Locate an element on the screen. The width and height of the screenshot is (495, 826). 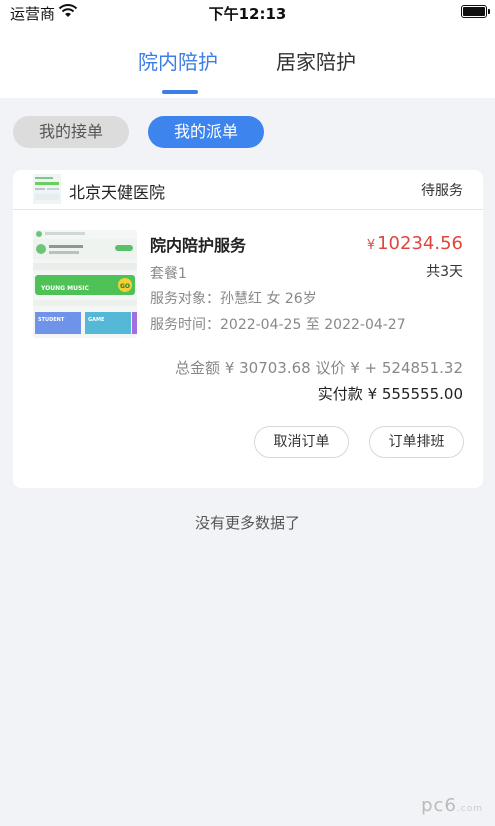
order-card-header: 北京天健医院 待服务 is located at coordinates (248, 190).